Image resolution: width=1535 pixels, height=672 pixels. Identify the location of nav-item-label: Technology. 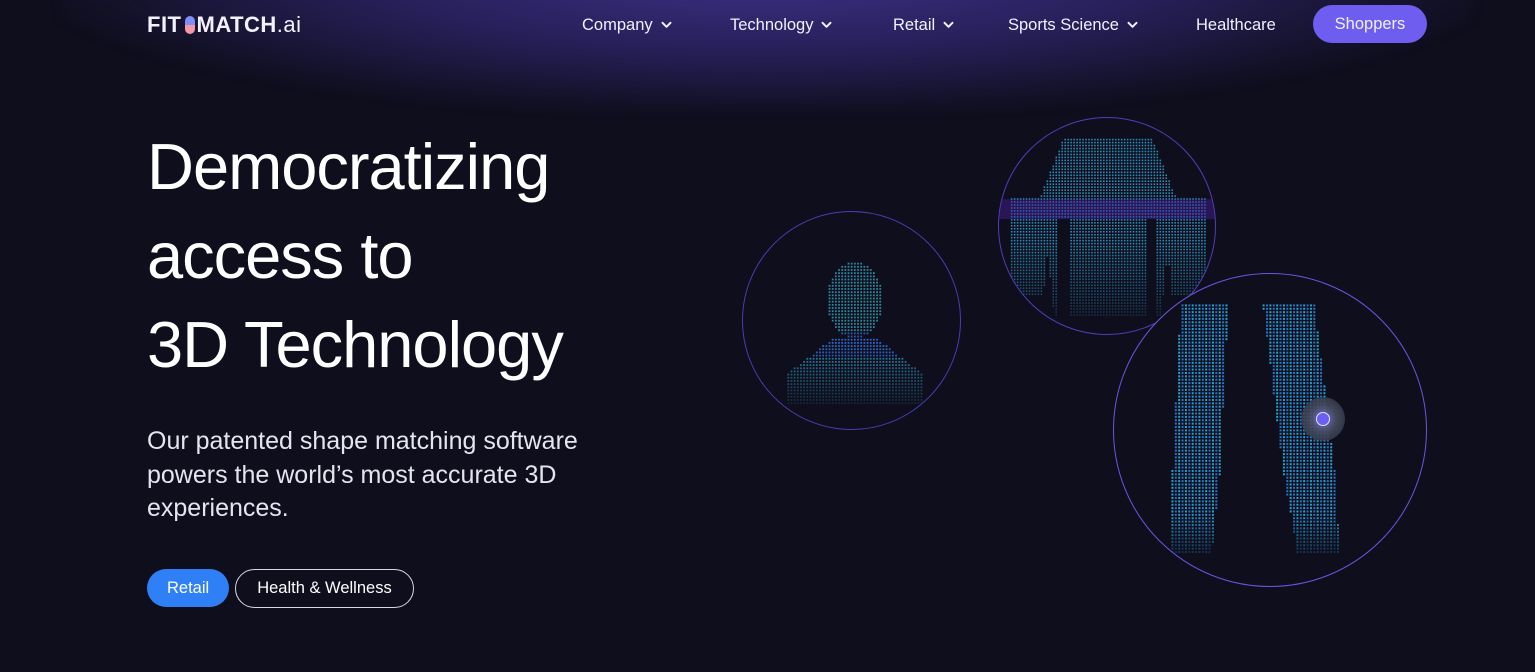
(772, 24).